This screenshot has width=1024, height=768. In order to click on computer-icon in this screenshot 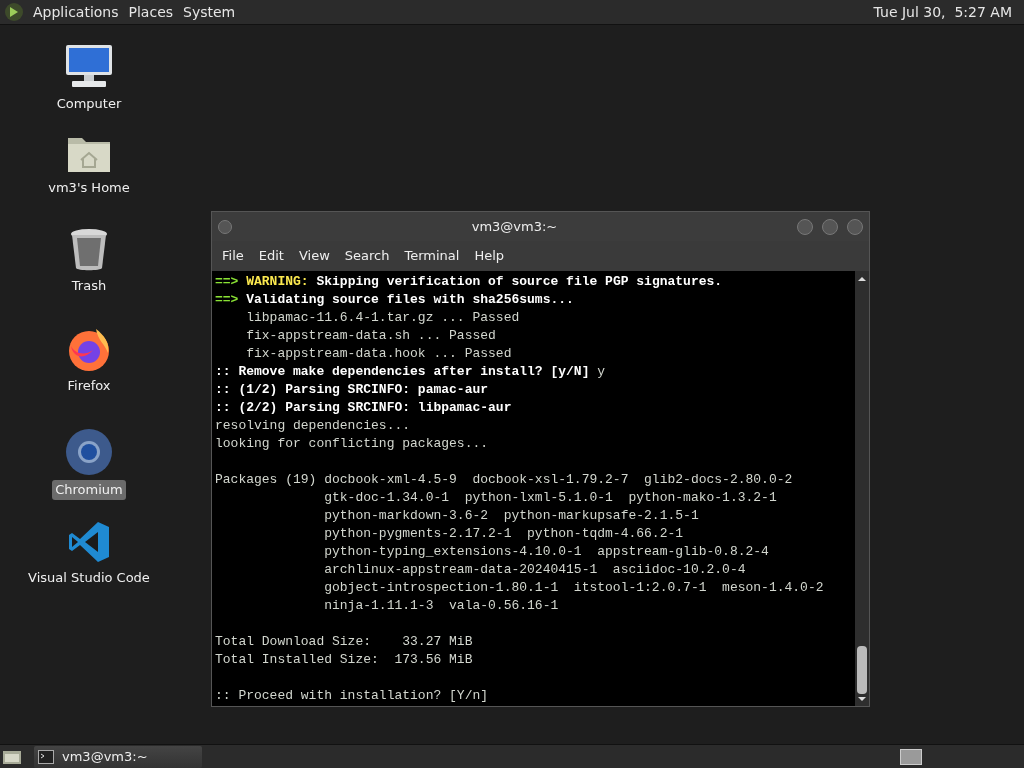, I will do `click(89, 67)`.